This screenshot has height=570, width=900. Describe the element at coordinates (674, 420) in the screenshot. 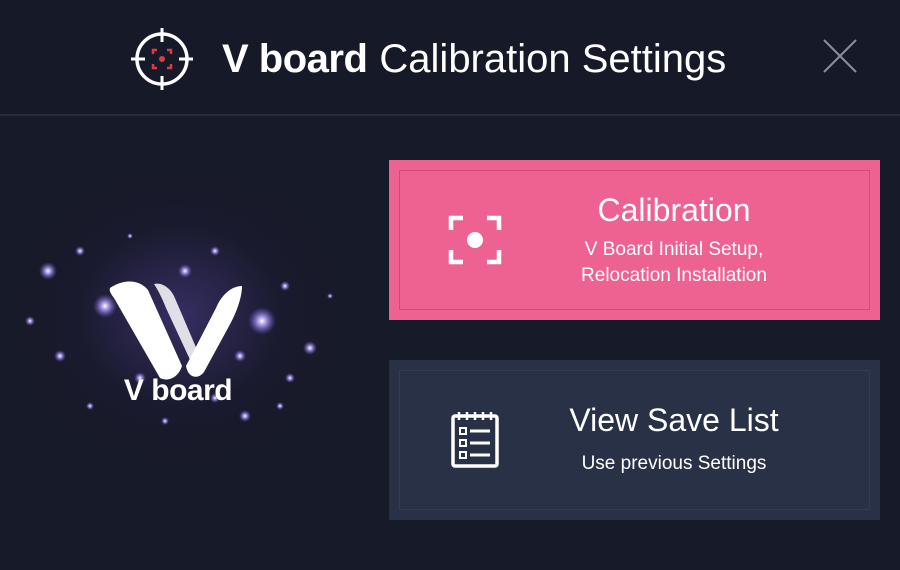

I see `save-list-title: View Save List` at that location.